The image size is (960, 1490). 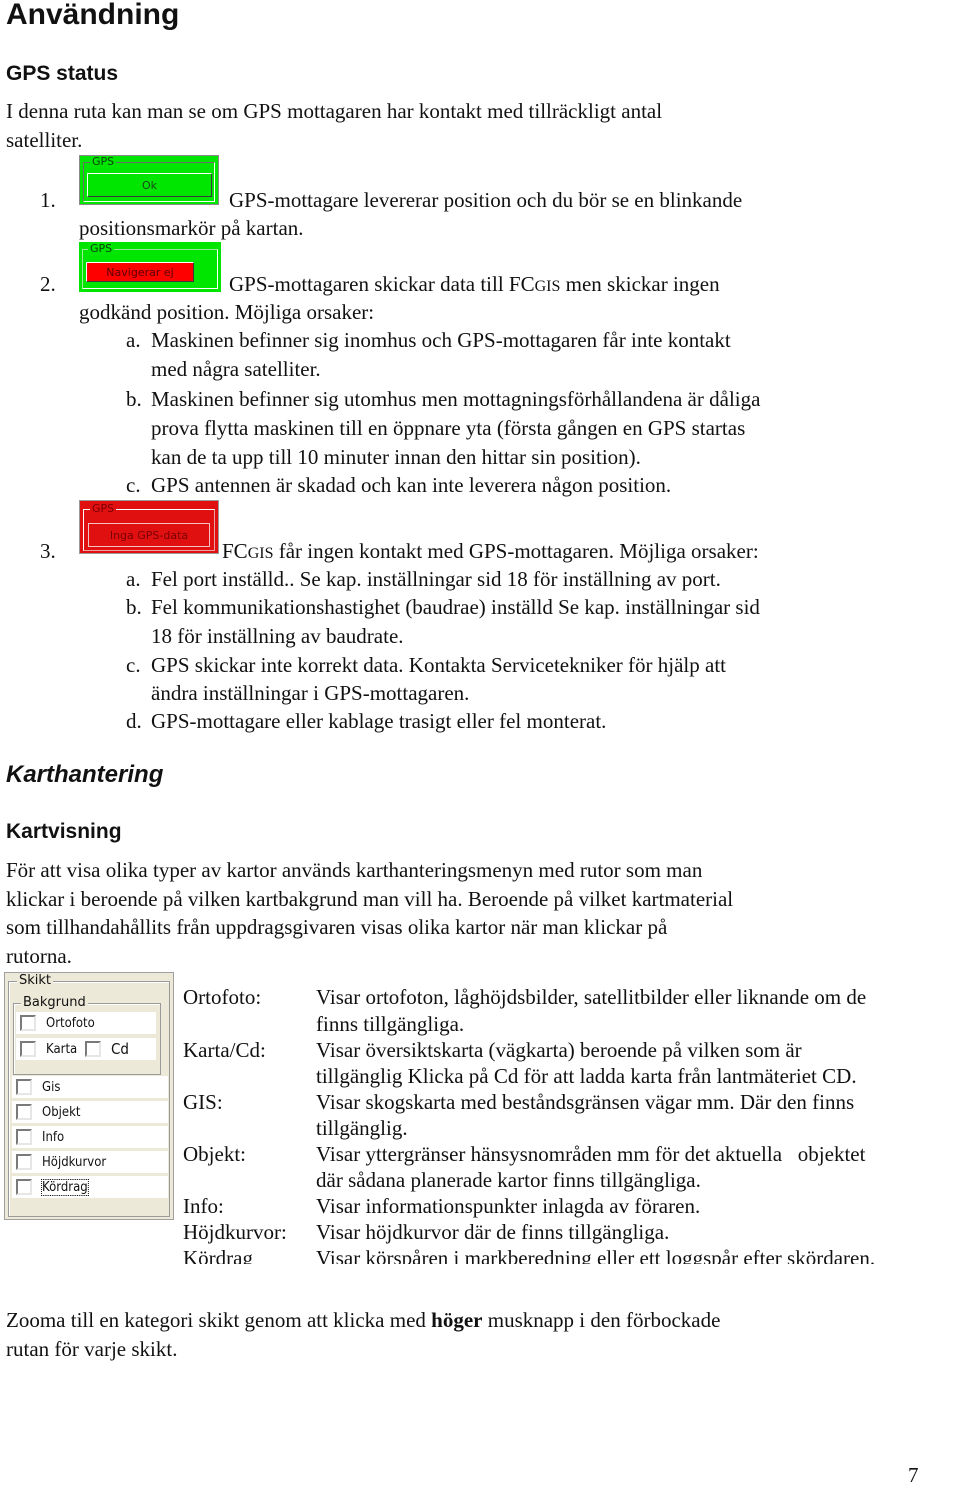 I want to click on checkbox-row-info: Info, so click(x=90, y=1137).